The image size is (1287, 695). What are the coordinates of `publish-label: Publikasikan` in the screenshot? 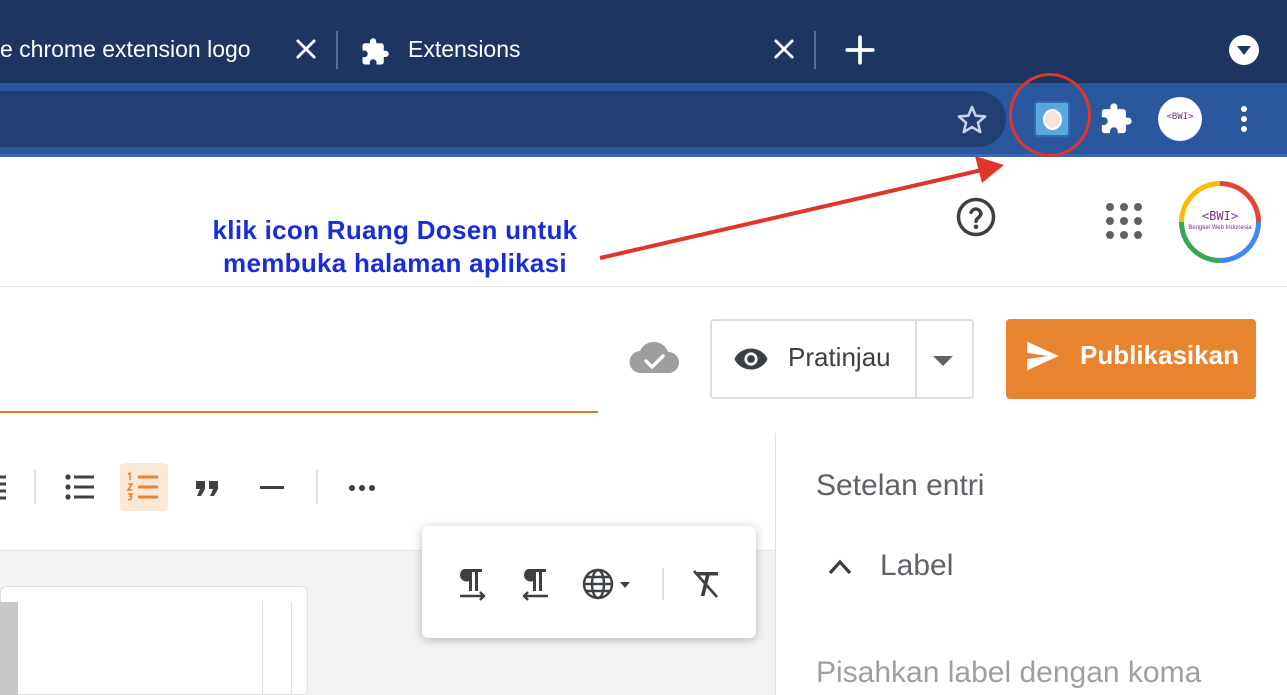 It's located at (1159, 355).